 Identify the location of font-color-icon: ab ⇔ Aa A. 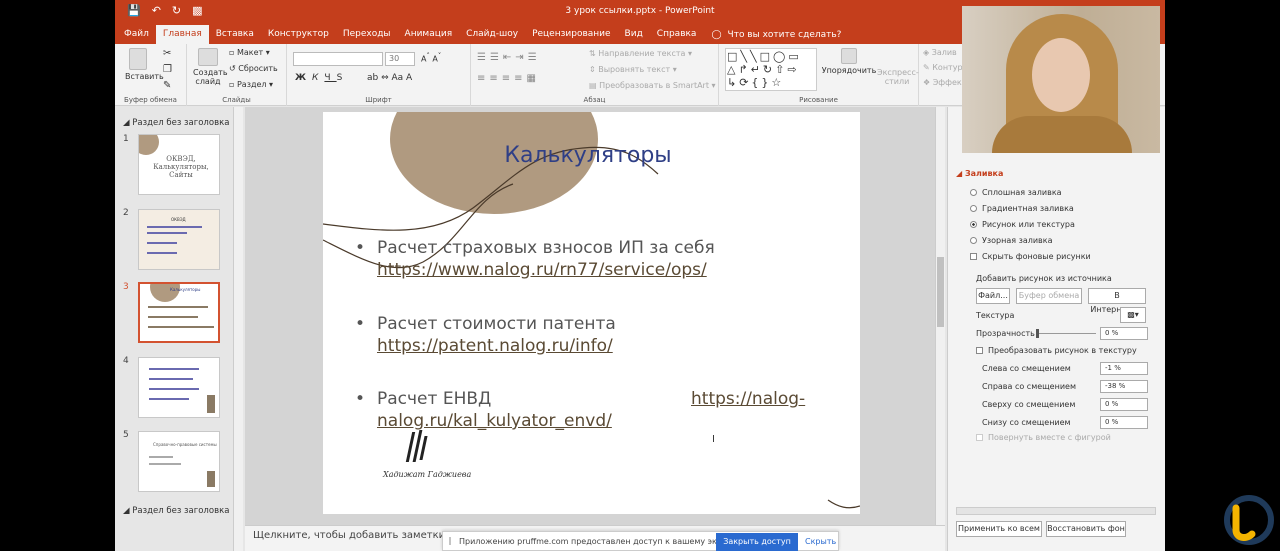
(389, 78).